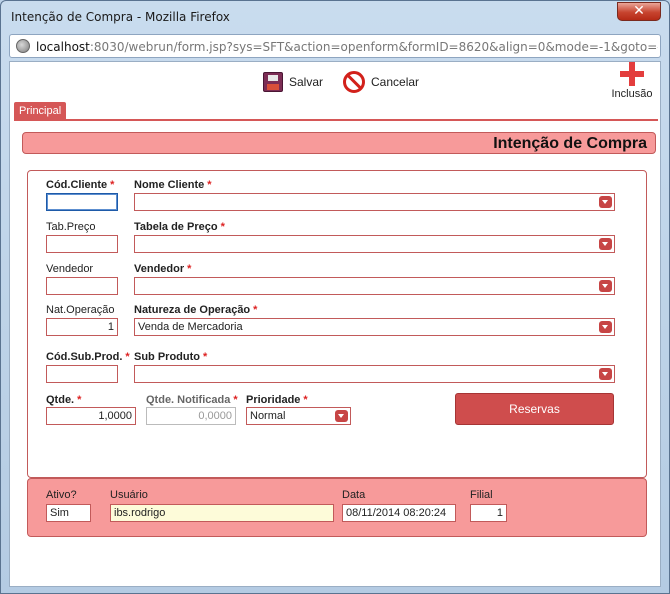 This screenshot has width=670, height=594. I want to click on cancel-button: Cancelar, so click(381, 82).